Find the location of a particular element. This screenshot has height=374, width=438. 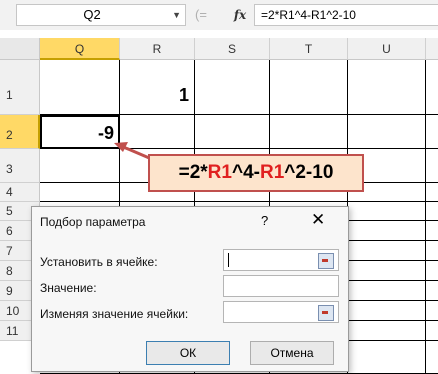

callout-part-3: ^4- is located at coordinates (245, 172).